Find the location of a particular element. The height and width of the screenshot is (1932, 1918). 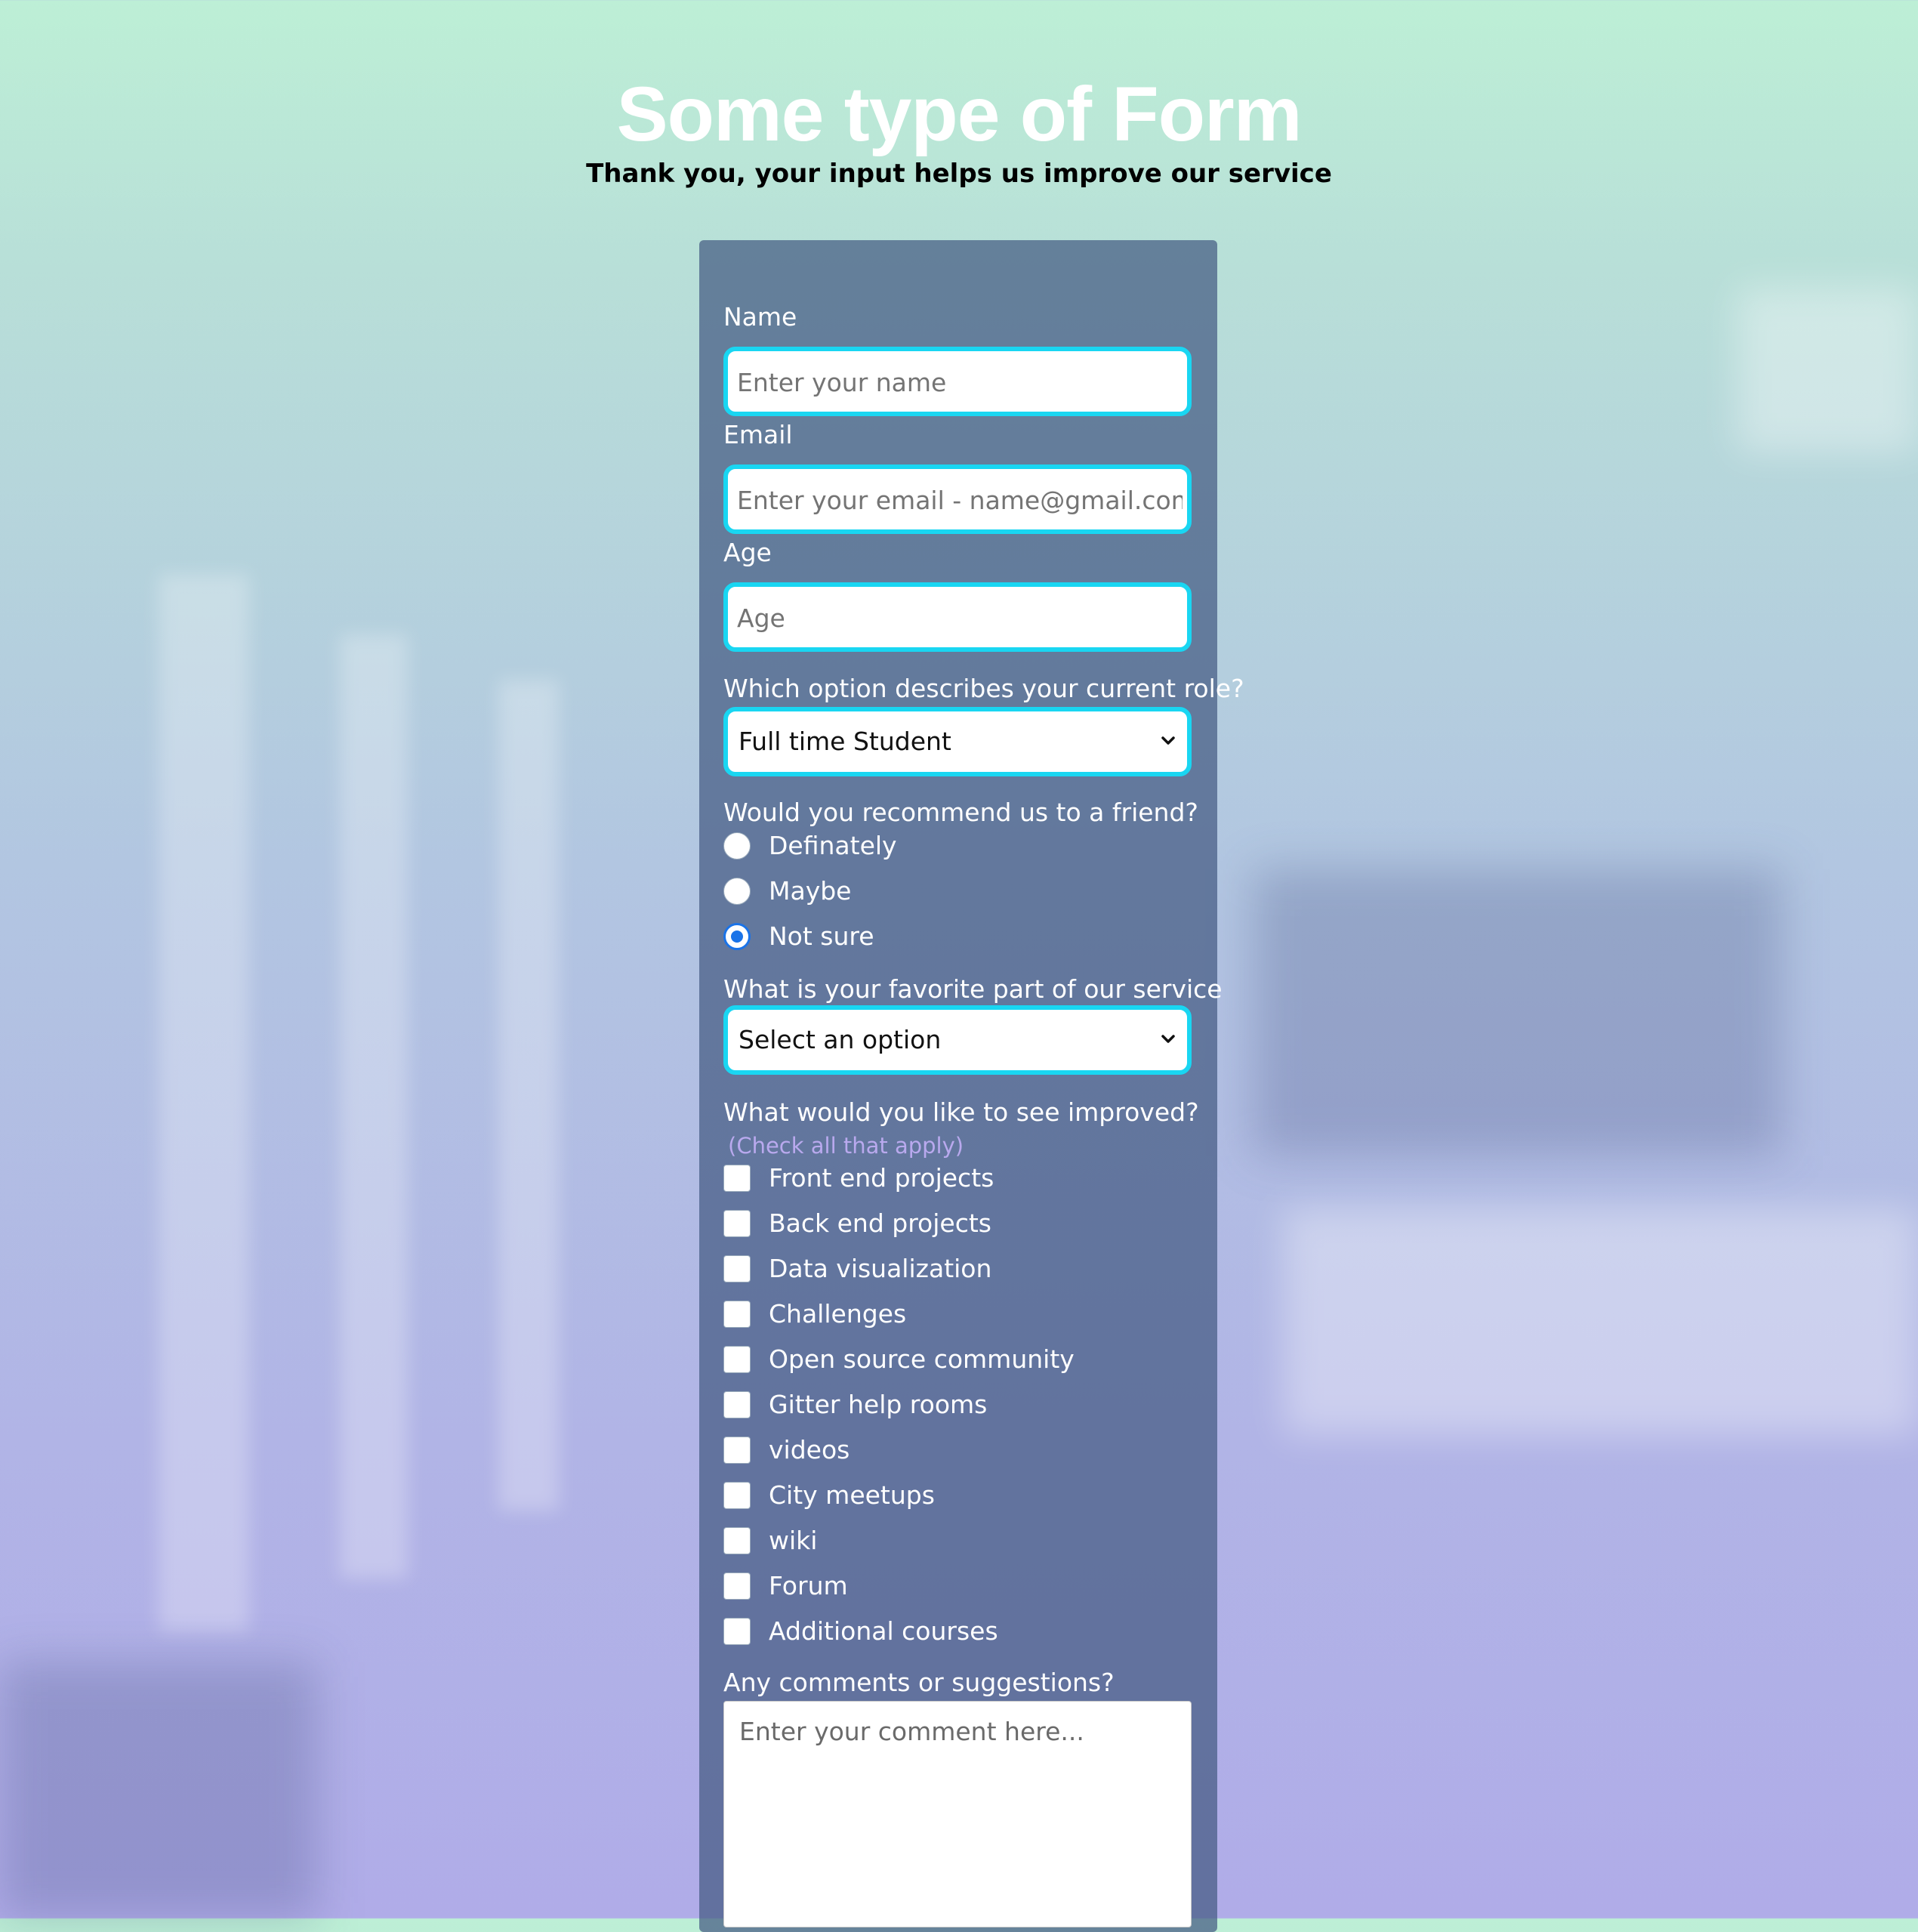

checkbox-label: wiki is located at coordinates (793, 1541).